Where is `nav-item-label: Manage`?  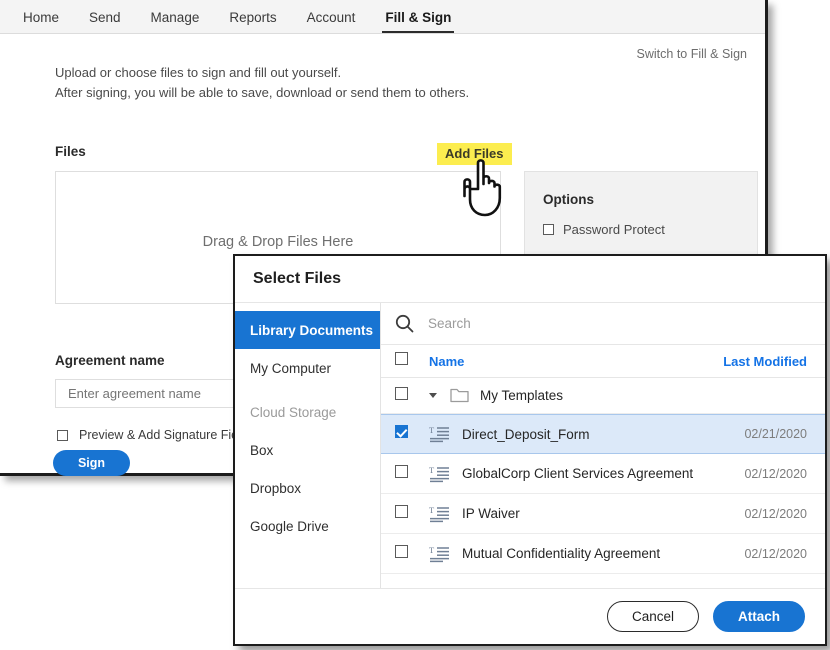 nav-item-label: Manage is located at coordinates (175, 17).